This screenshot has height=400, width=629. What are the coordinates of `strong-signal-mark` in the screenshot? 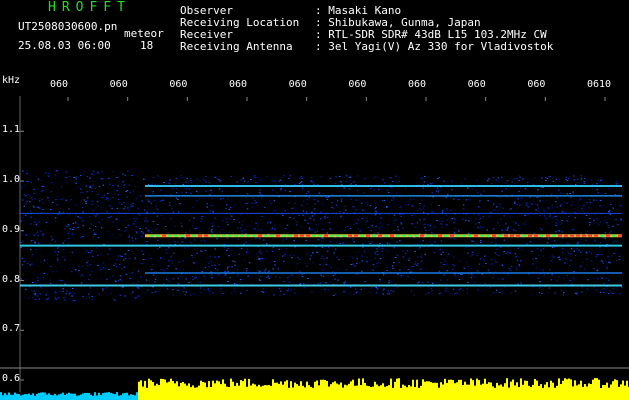 It's located at (212, 235).